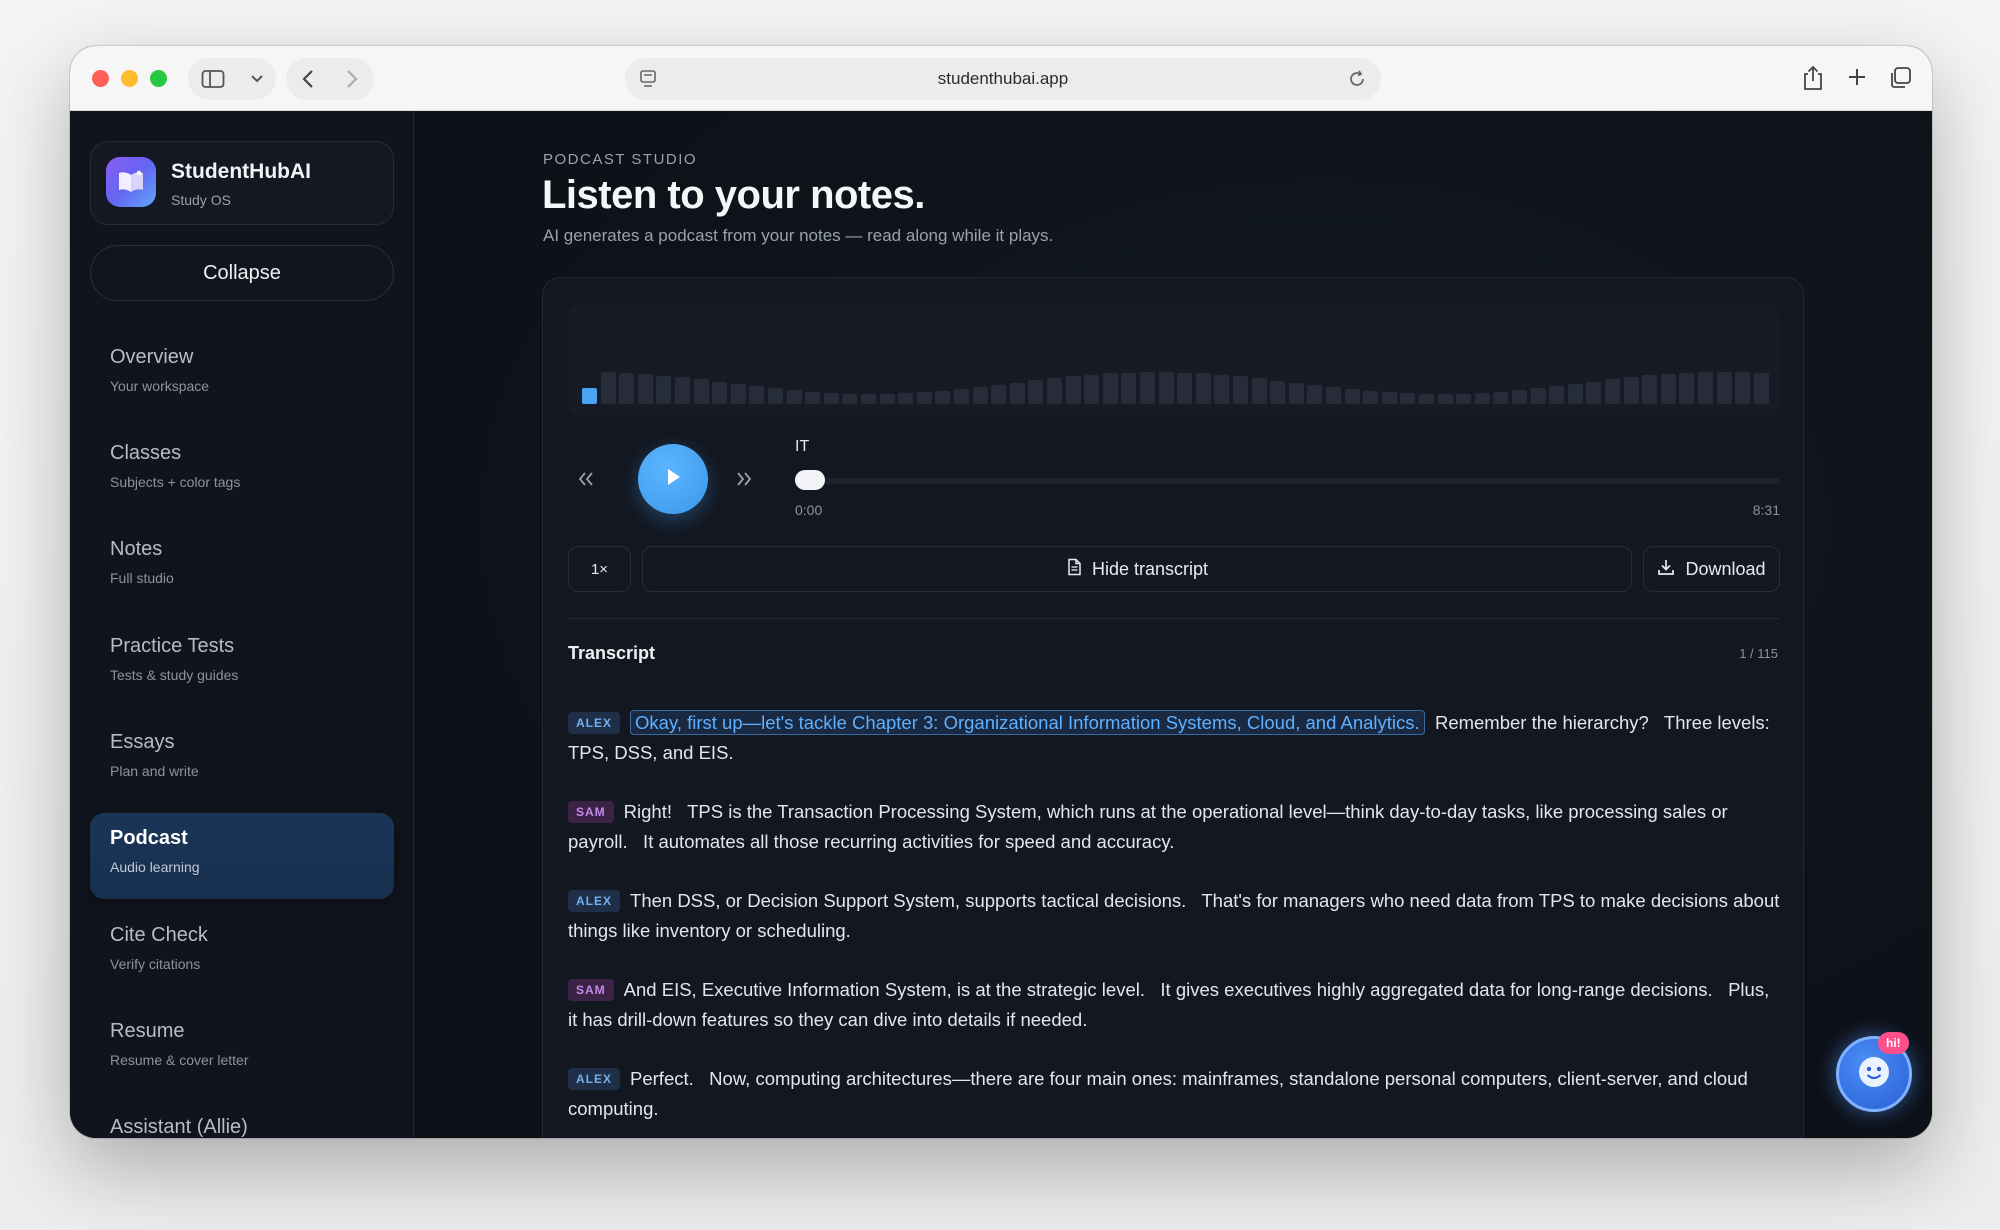  Describe the element at coordinates (733, 195) in the screenshot. I see `page-title: Listen to your notes.` at that location.